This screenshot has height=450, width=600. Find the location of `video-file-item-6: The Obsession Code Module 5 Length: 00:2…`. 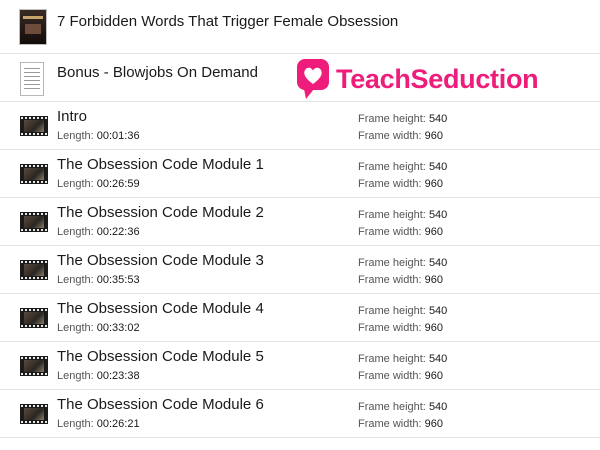

video-file-item-6: The Obsession Code Module 5 Length: 00:2… is located at coordinates (300, 366).